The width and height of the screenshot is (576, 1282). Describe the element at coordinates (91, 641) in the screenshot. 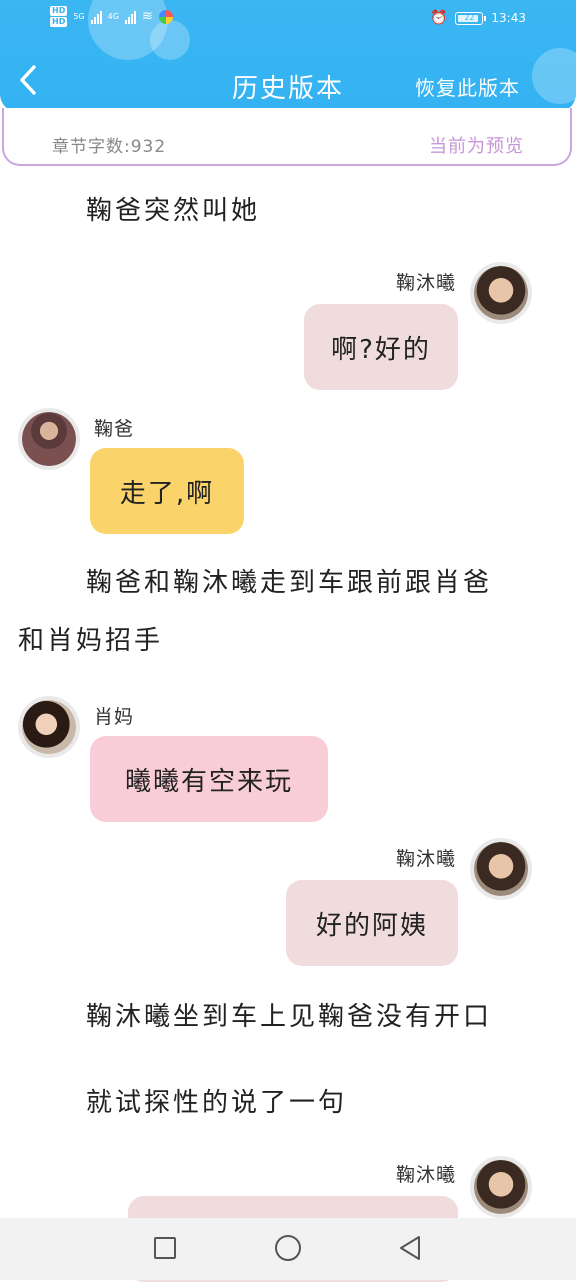

I see `narration-2-line2: 和肖妈招手` at that location.